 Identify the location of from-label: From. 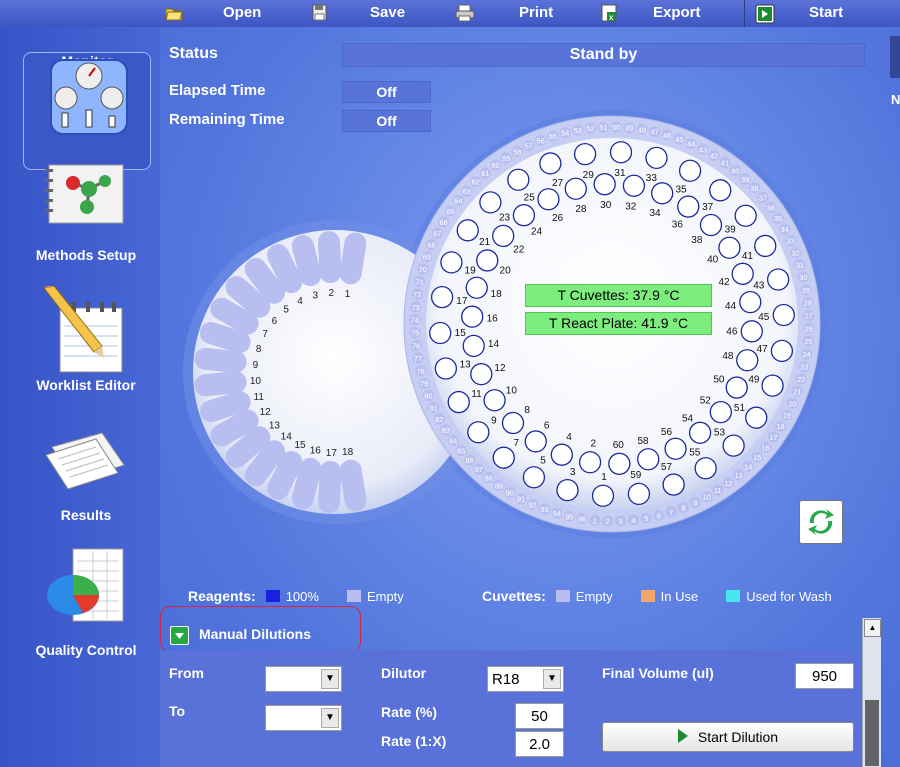
(186, 673).